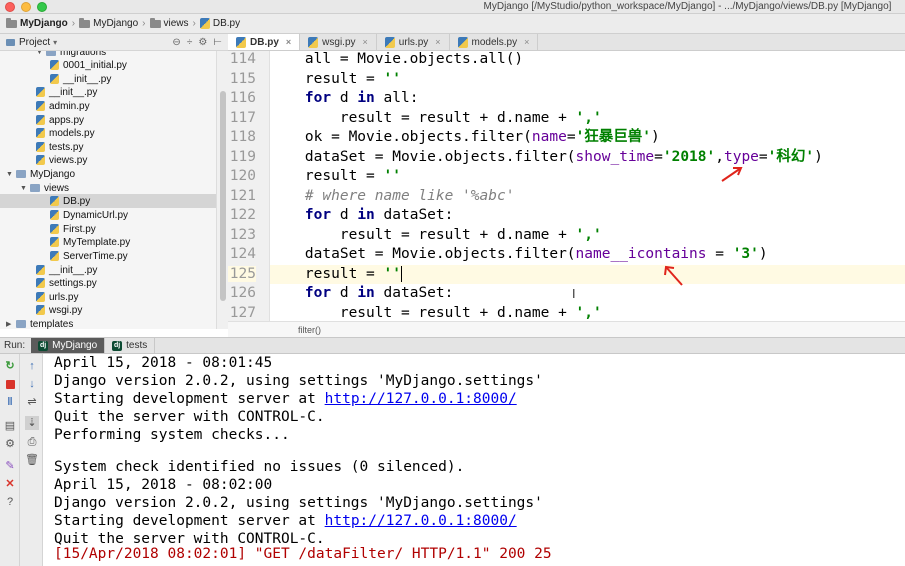 This screenshot has width=905, height=566. I want to click on run-toolbar-primary: ↻ ‖ ▤ ⚙ ✎ ✕ ?, so click(10, 460).